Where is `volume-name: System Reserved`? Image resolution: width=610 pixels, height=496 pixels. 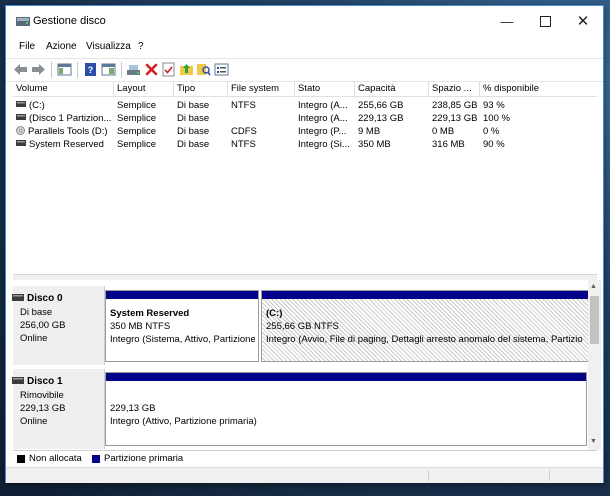
volume-name: System Reserved is located at coordinates (66, 144).